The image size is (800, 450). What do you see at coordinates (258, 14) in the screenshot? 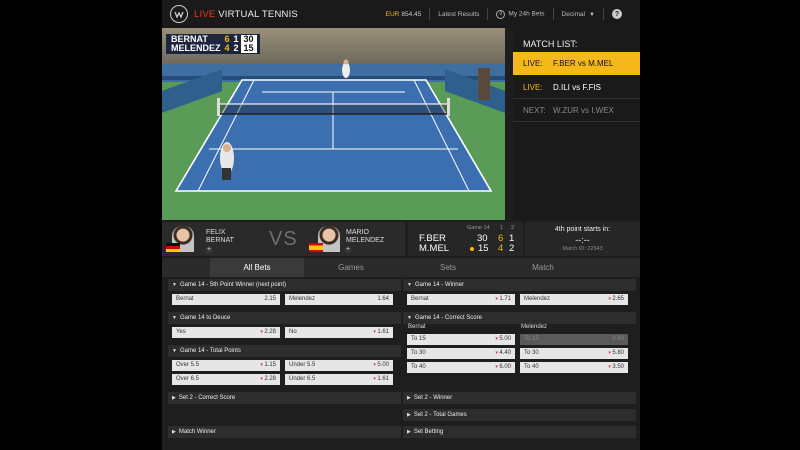
I see `title-rest: VIRTUAL TENNIS` at bounding box center [258, 14].